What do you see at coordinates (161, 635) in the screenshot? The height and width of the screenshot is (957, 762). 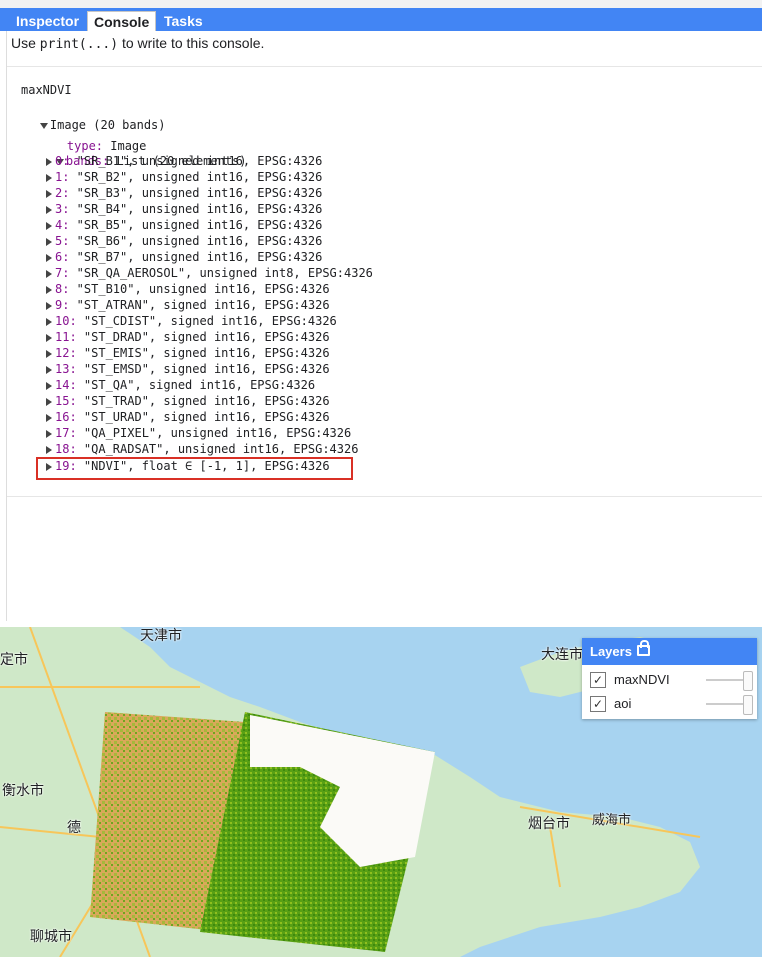 I see `map-label: 天津市` at bounding box center [161, 635].